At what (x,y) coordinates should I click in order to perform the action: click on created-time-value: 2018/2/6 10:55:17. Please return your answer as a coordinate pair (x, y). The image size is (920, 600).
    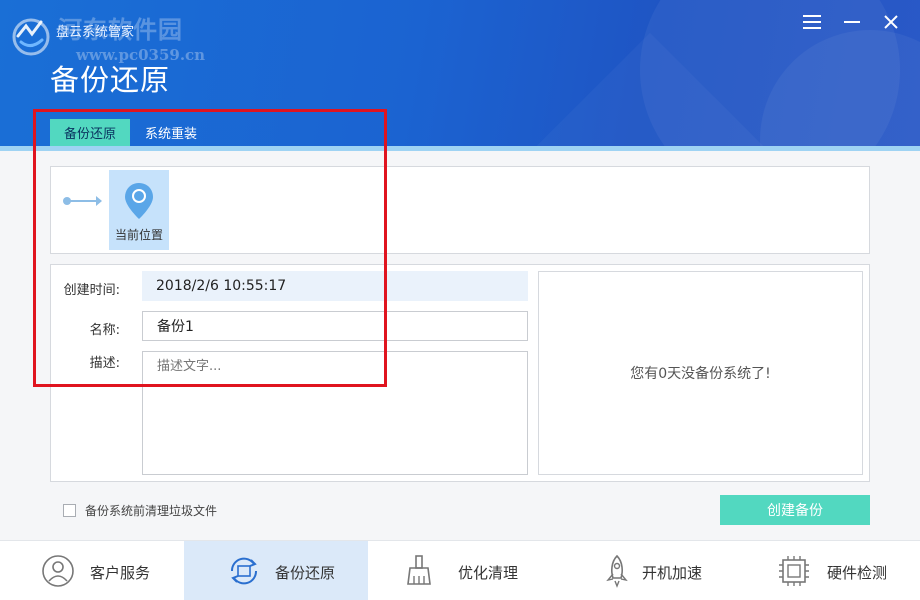
    Looking at the image, I should click on (335, 286).